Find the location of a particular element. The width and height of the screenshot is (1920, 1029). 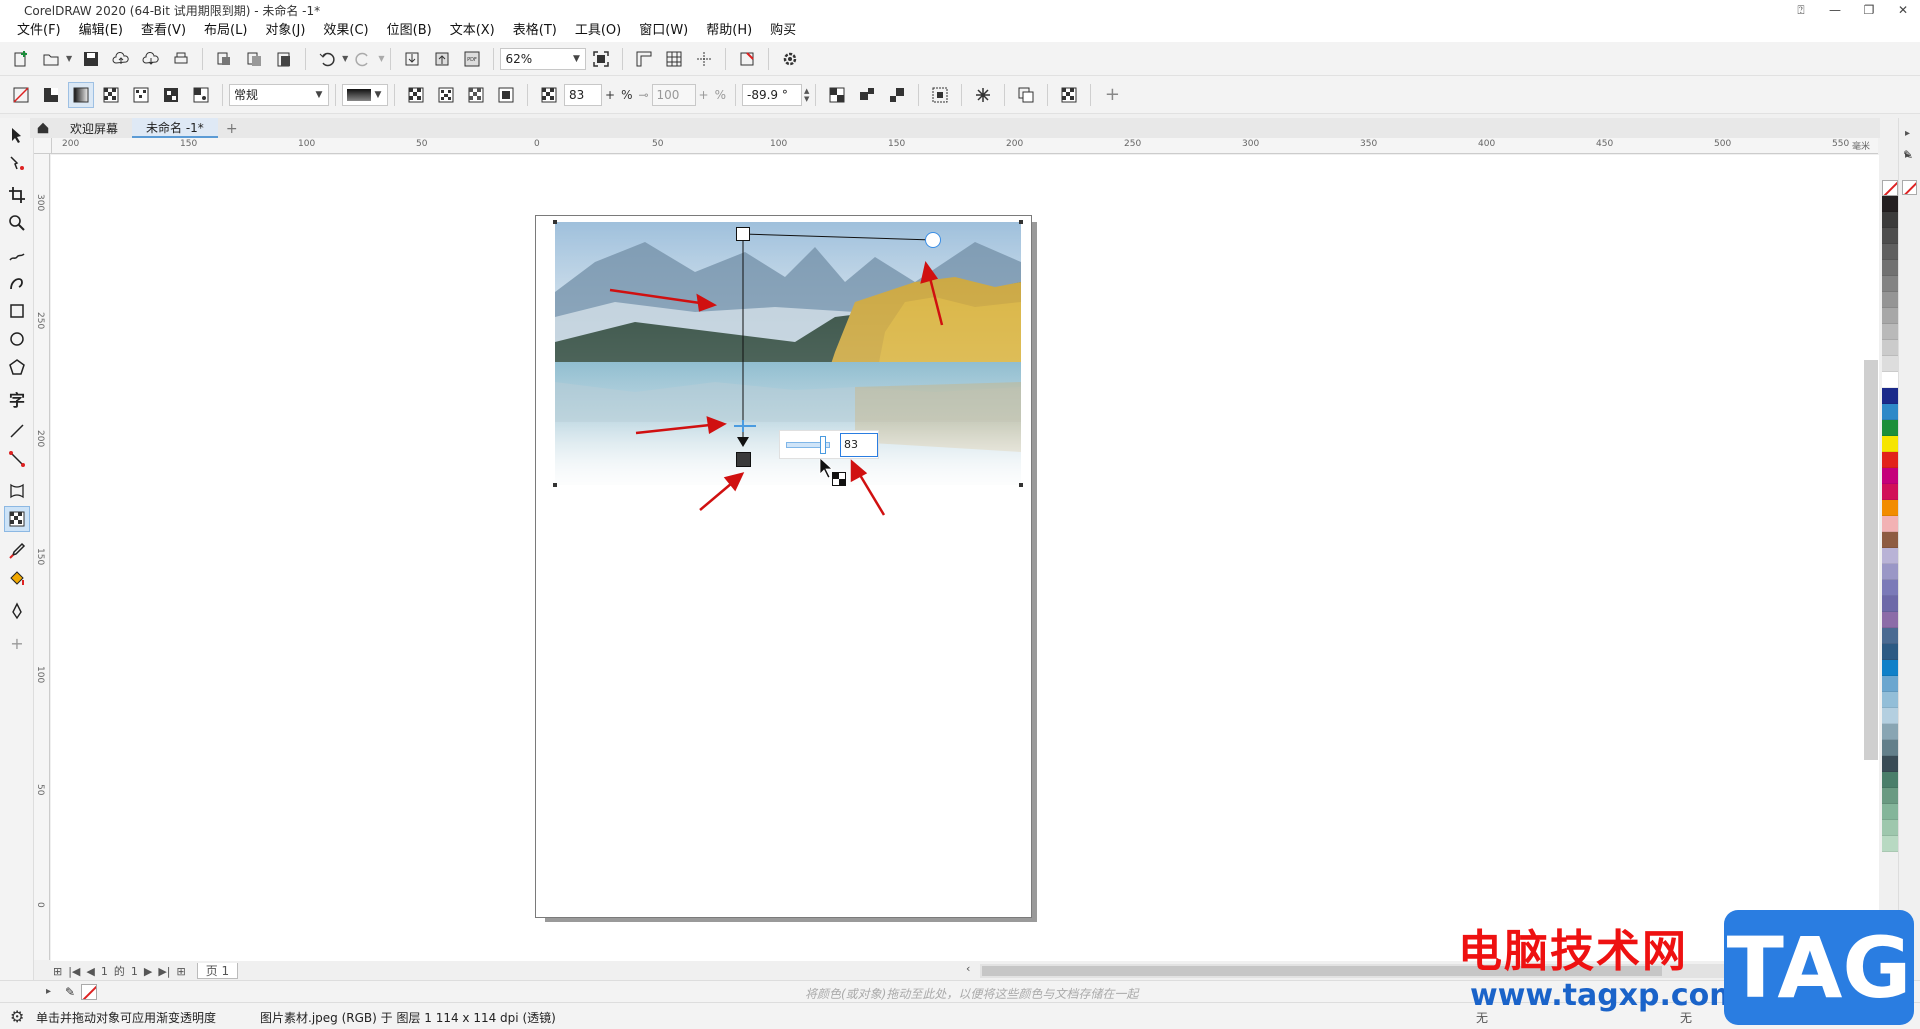

add-tool-button: + is located at coordinates (17, 643).